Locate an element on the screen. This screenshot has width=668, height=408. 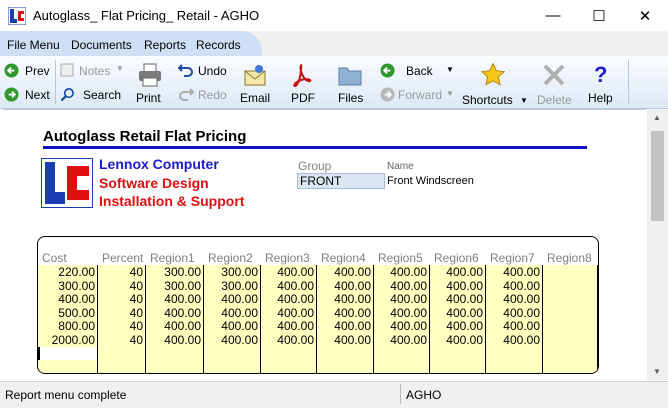
next-button: Next is located at coordinates (29, 95).